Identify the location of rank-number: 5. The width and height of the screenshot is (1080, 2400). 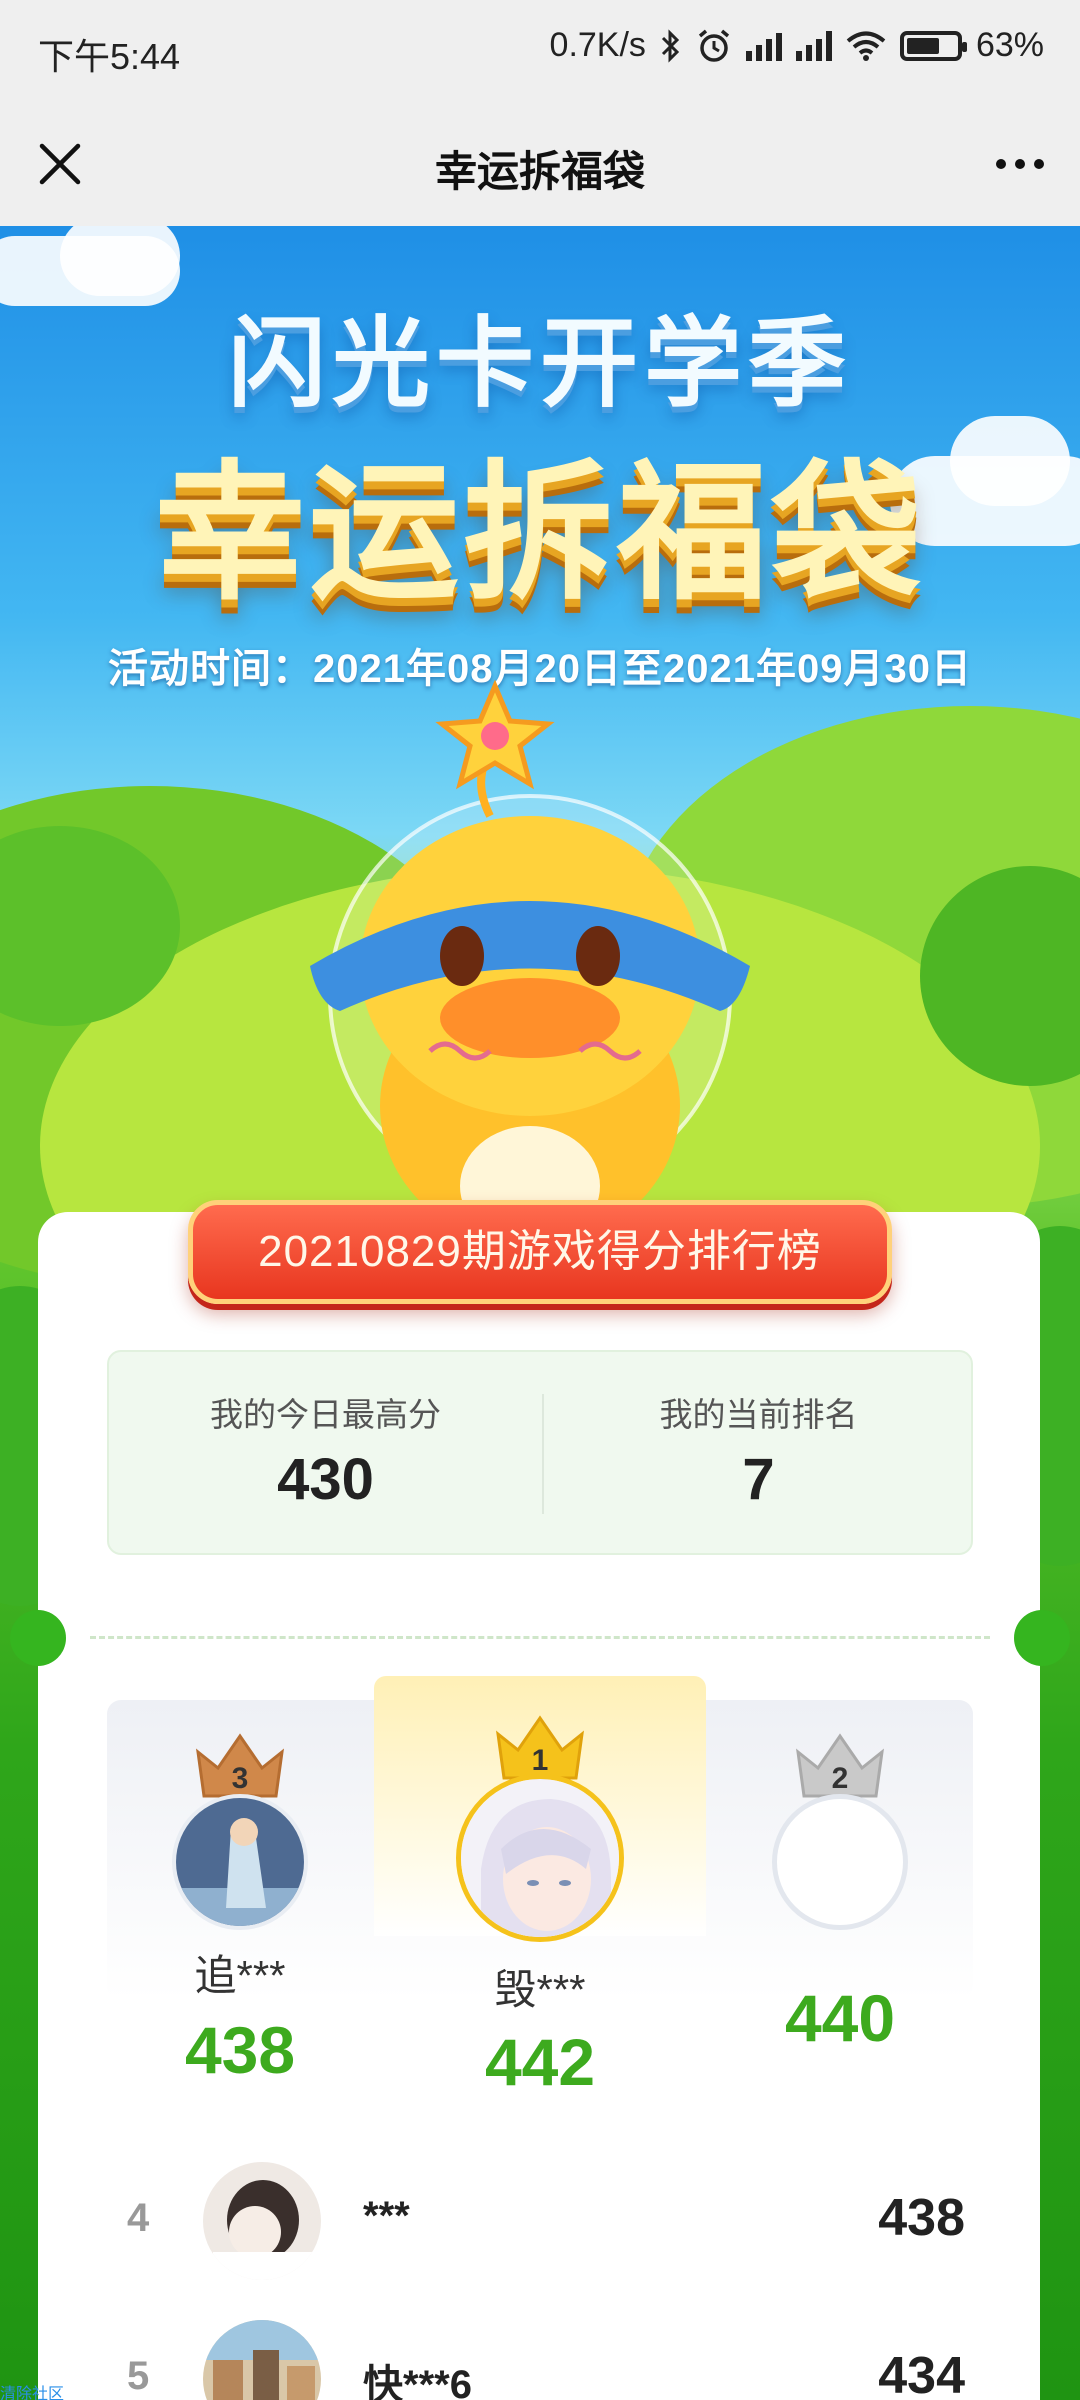
(138, 2376).